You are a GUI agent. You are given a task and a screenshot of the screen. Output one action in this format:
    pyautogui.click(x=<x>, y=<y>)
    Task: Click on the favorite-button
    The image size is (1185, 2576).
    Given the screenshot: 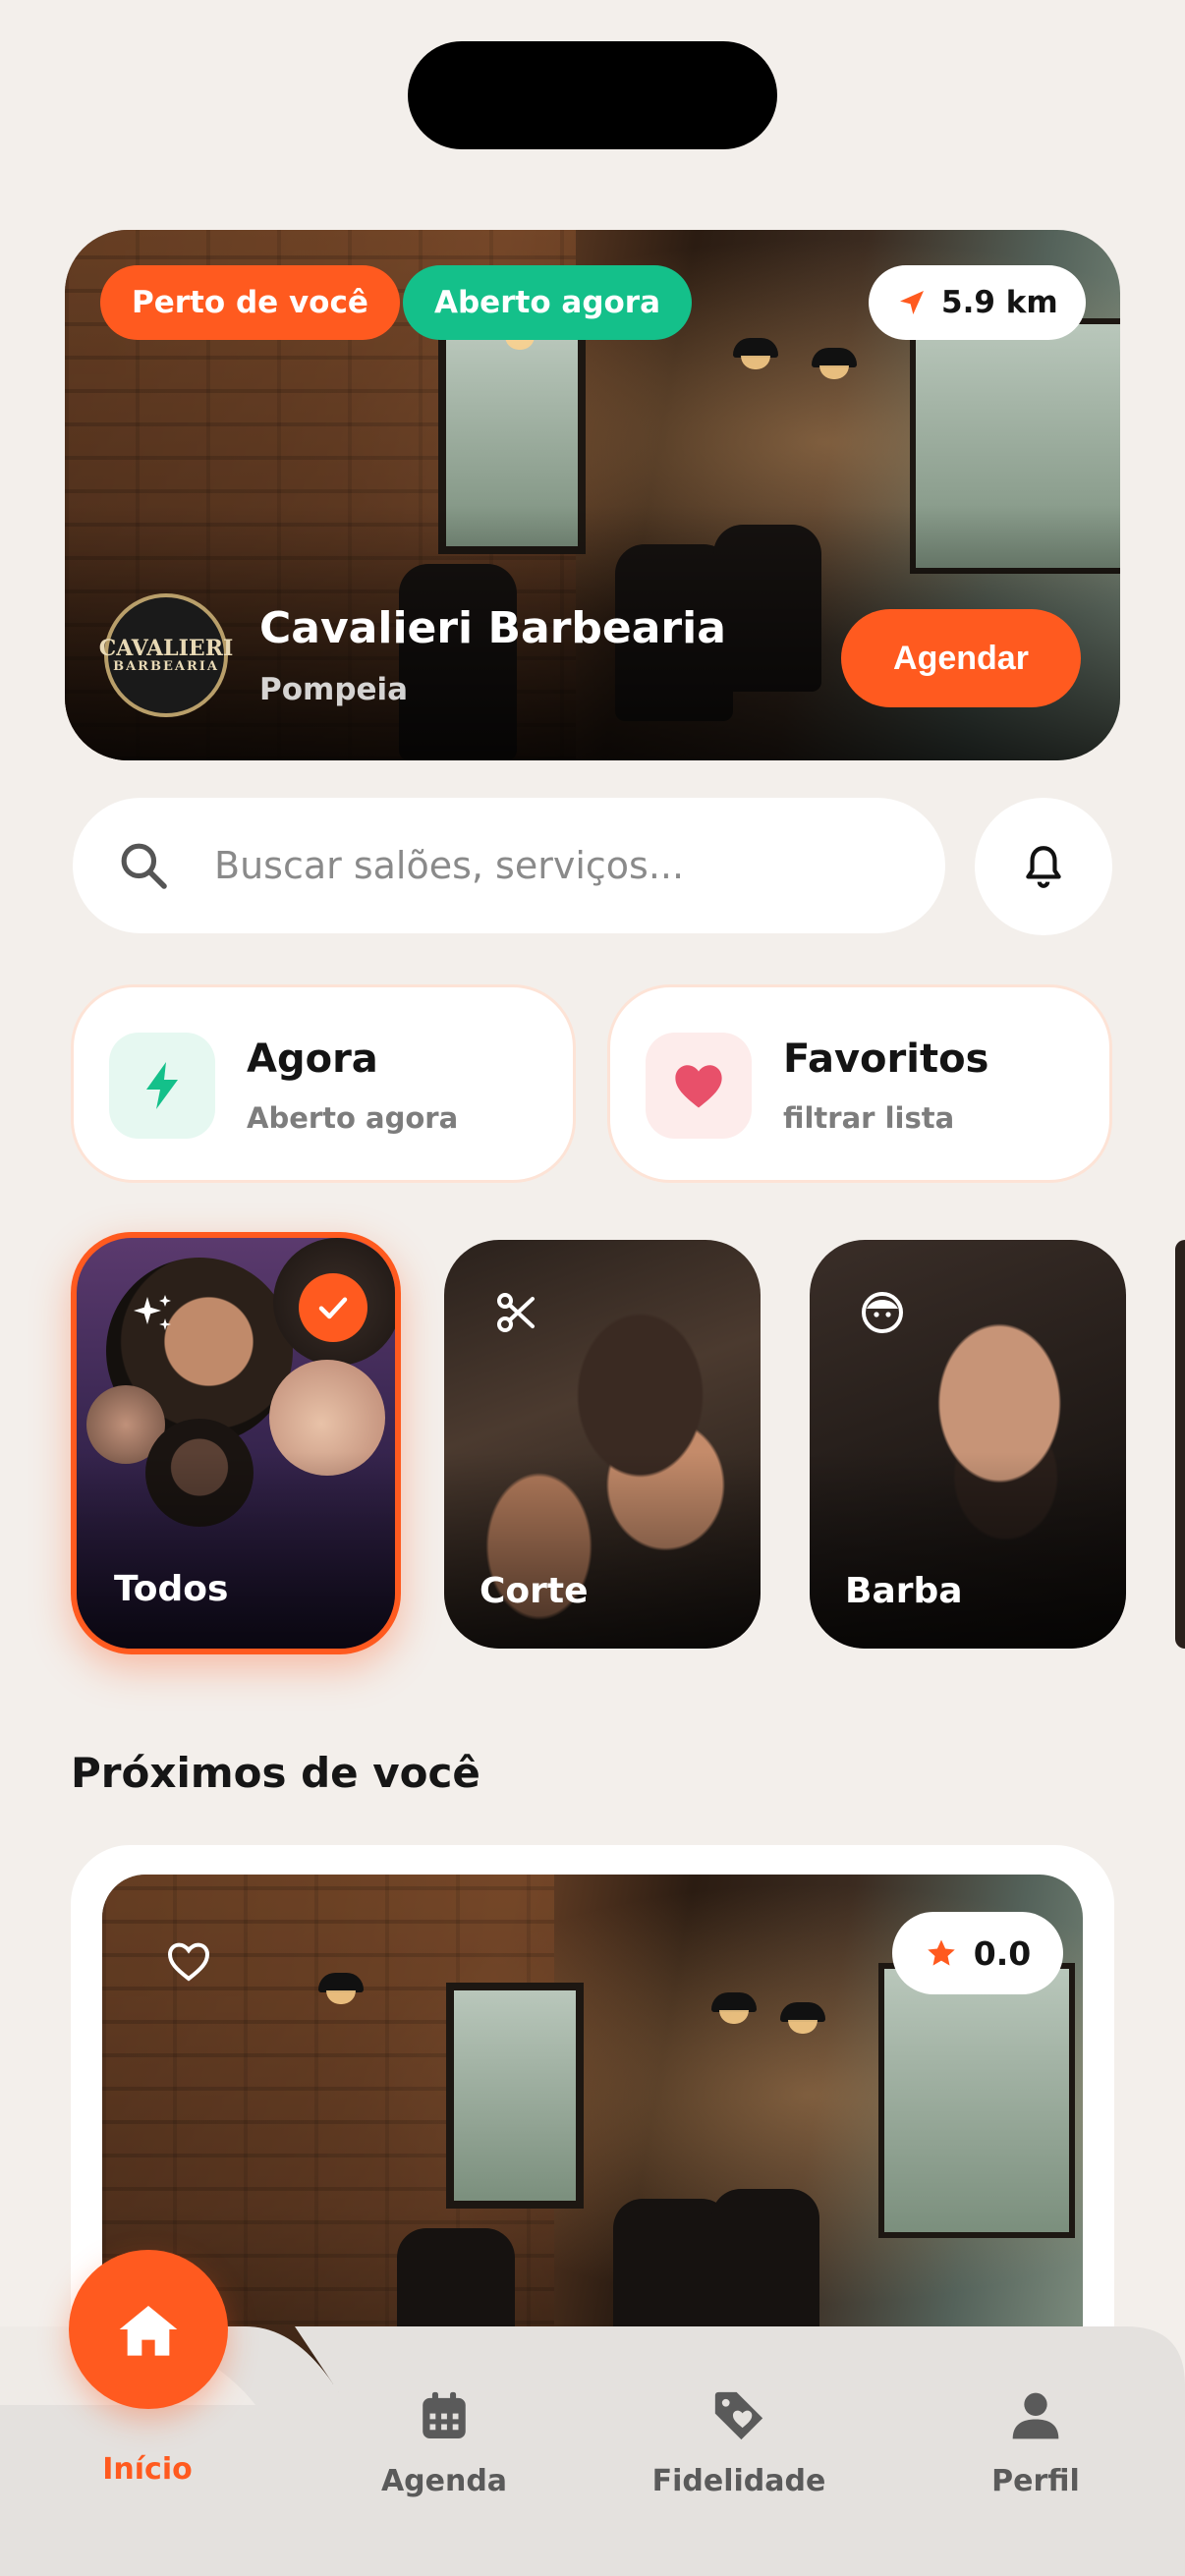 What is the action you would take?
    pyautogui.click(x=189, y=1961)
    